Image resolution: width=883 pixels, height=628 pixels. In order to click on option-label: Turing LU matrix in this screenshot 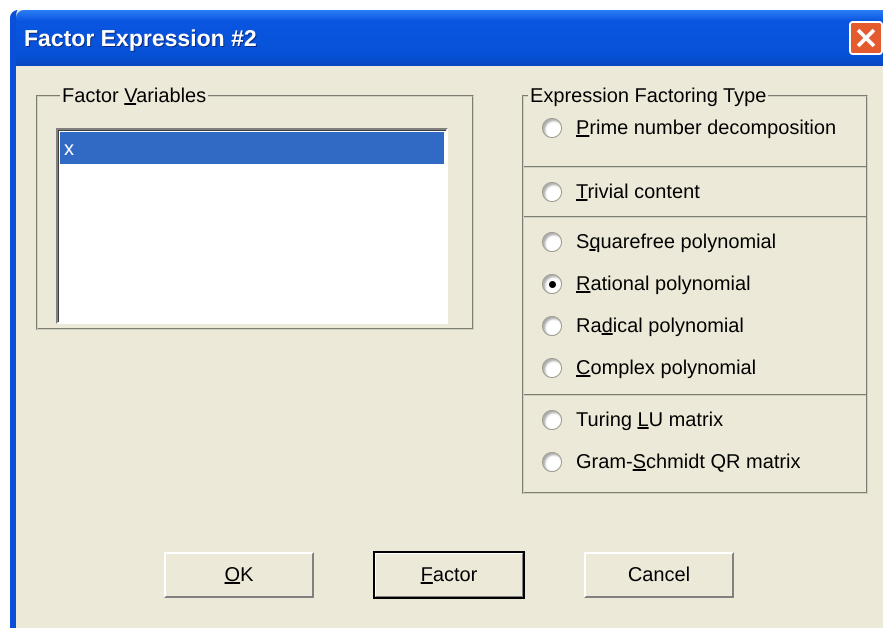, I will do `click(650, 420)`.